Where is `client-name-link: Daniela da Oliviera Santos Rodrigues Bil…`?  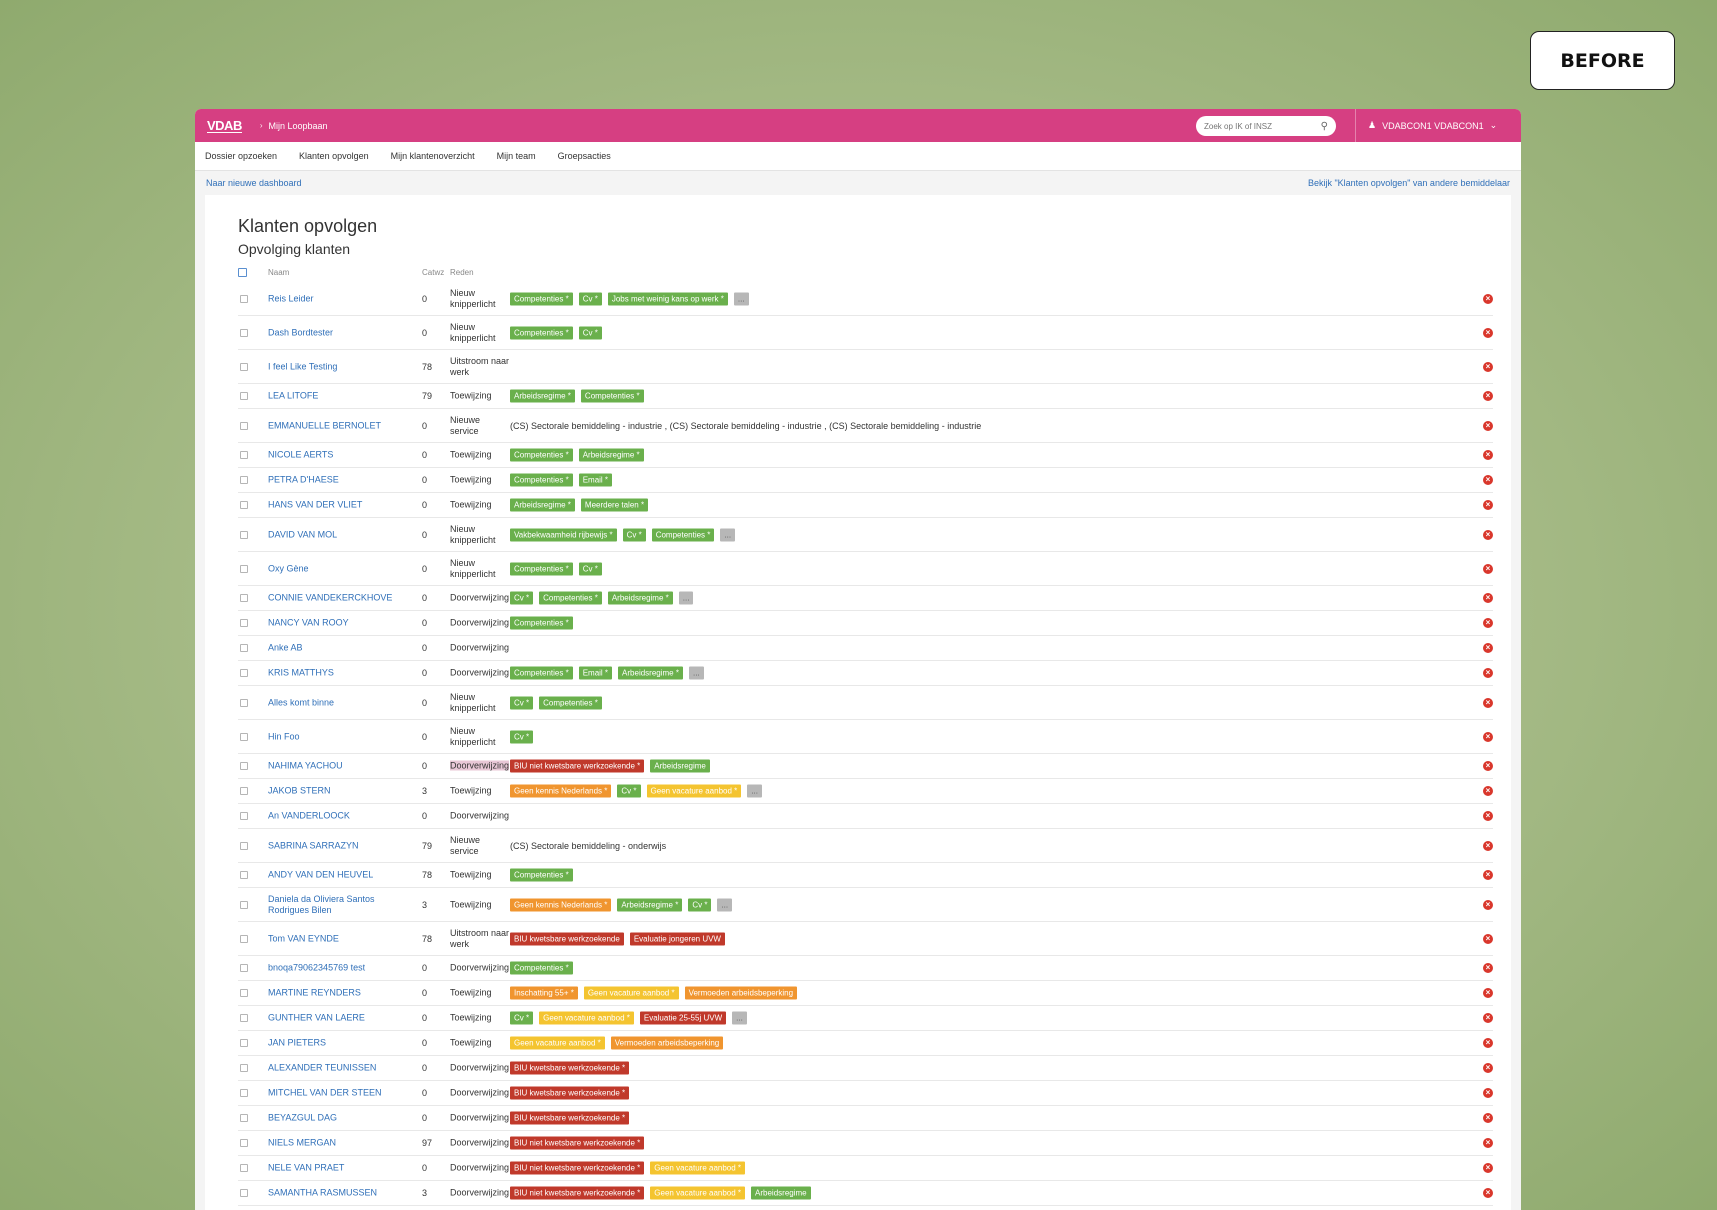
client-name-link: Daniela da Oliviera Santos Rodrigues Bil… is located at coordinates (340, 905).